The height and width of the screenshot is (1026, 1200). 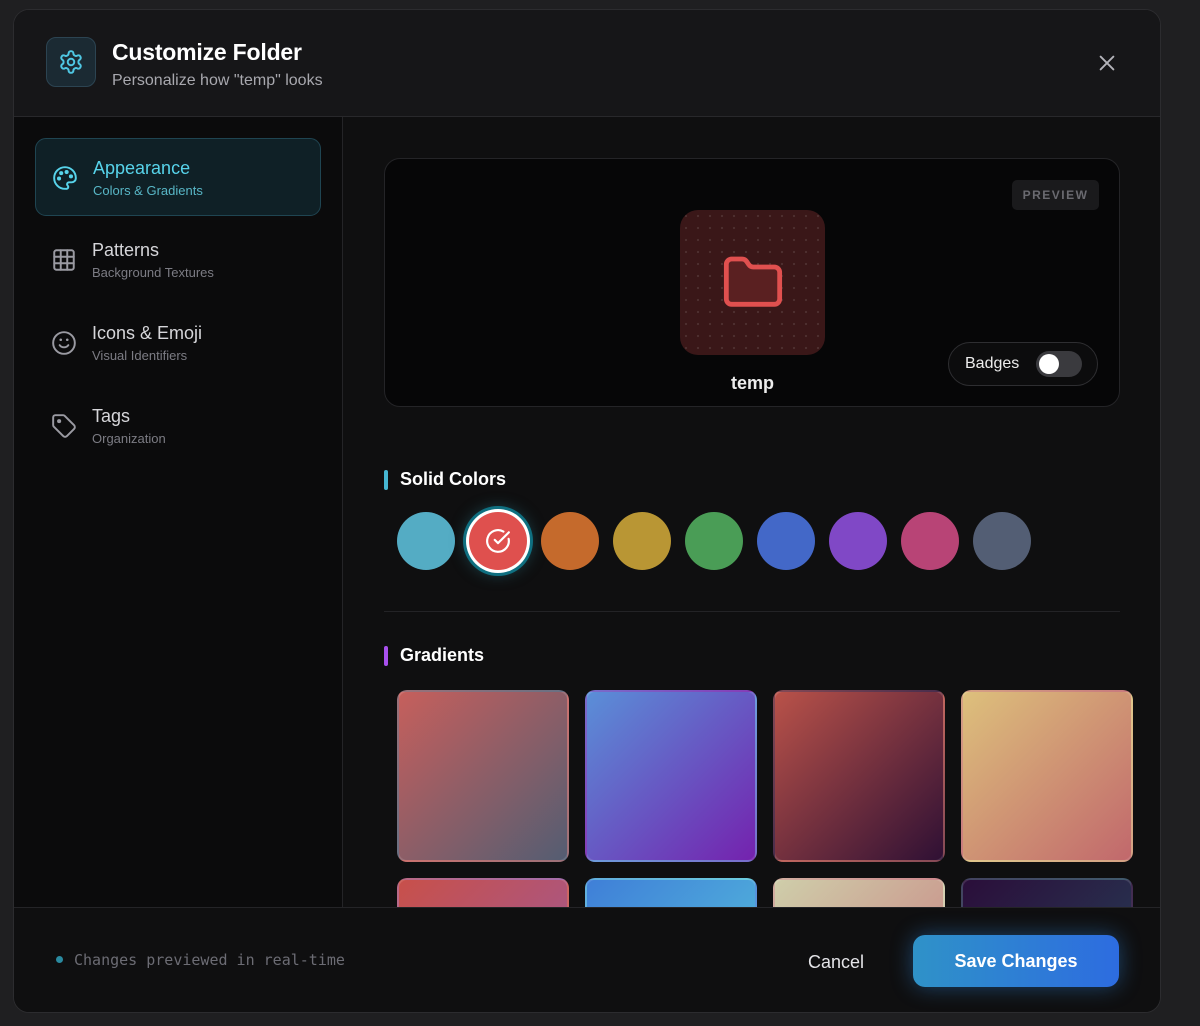 I want to click on section-divider, so click(x=752, y=611).